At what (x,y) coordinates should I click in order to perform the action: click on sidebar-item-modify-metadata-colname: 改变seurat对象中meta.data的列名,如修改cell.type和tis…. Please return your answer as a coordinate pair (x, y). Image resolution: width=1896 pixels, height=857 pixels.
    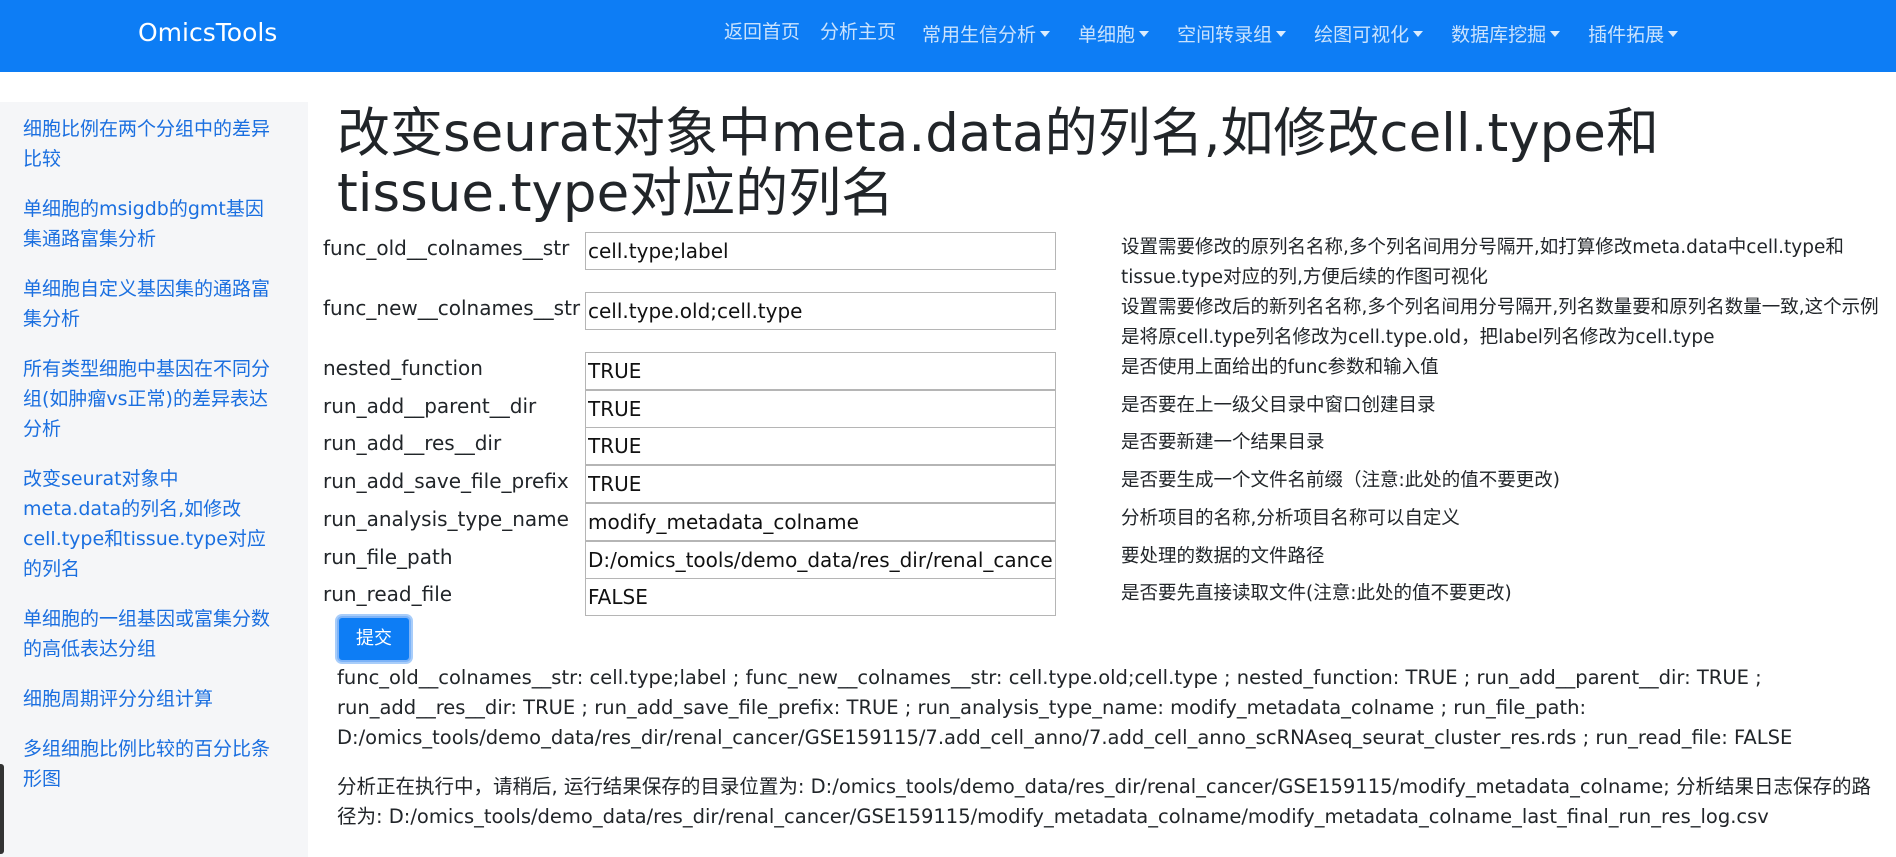
    Looking at the image, I should click on (148, 524).